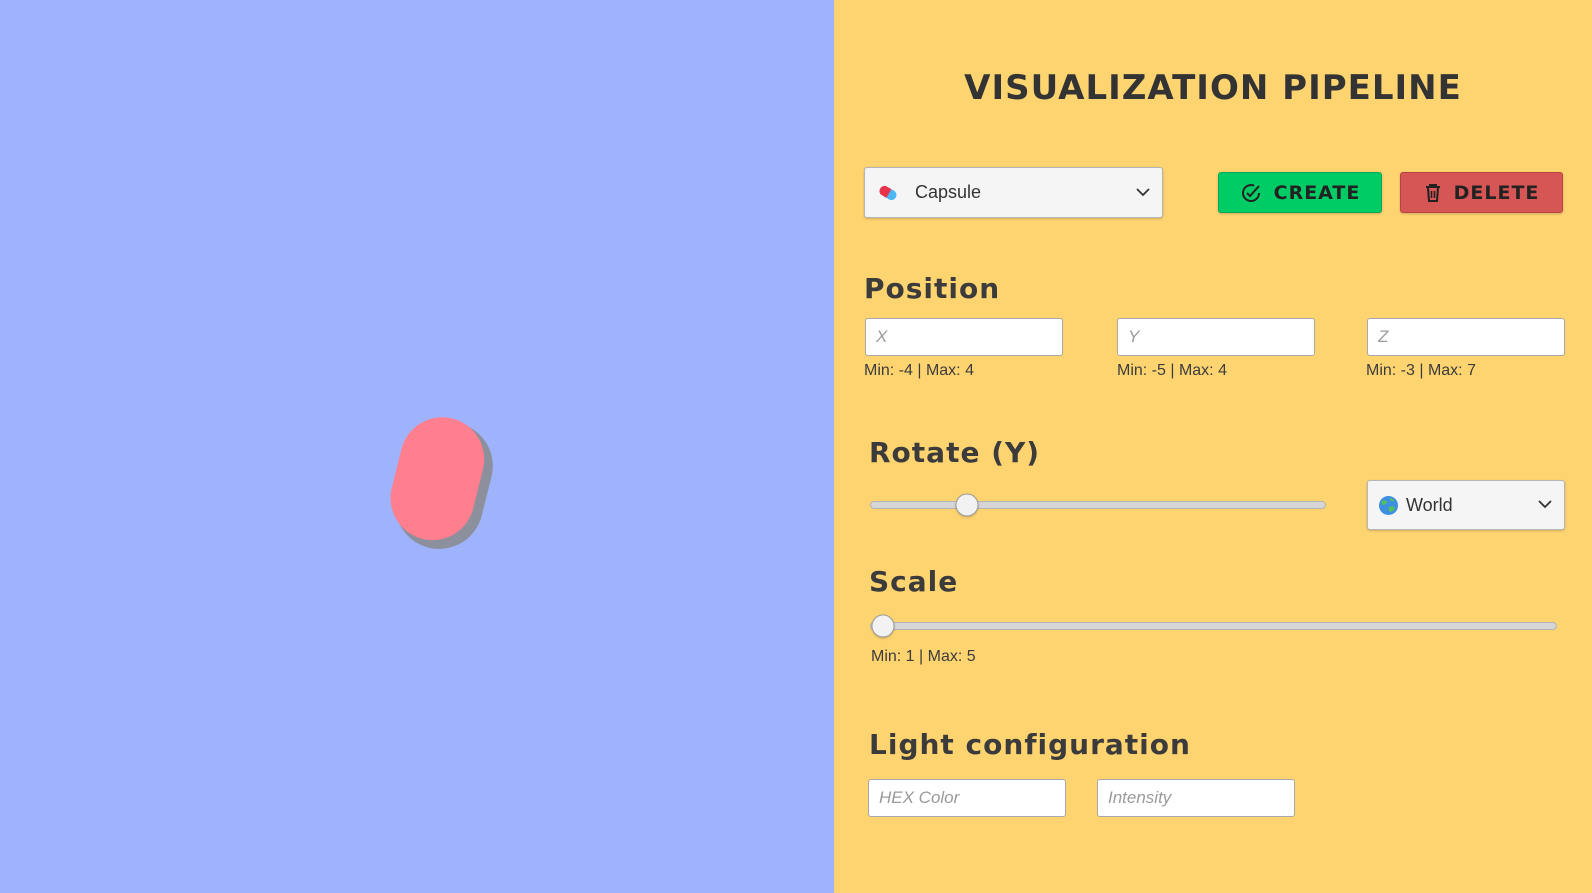 The image size is (1592, 893). I want to click on trash-icon, so click(1432, 192).